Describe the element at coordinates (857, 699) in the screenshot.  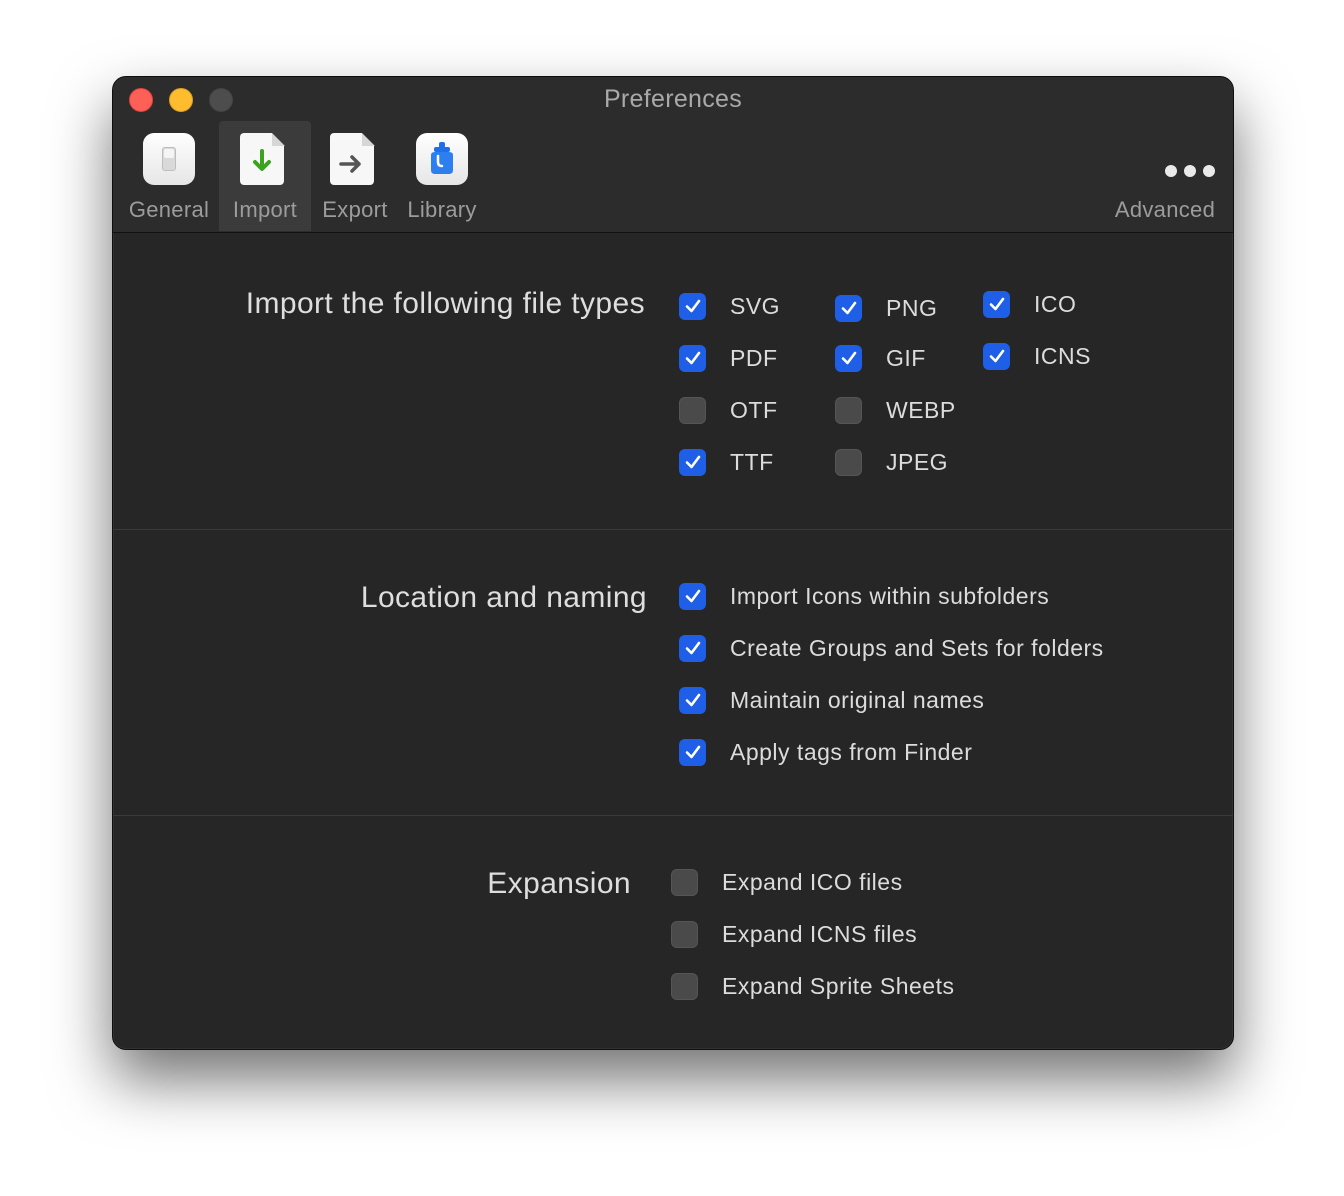
I see `checkbox-label: Maintain original names` at that location.